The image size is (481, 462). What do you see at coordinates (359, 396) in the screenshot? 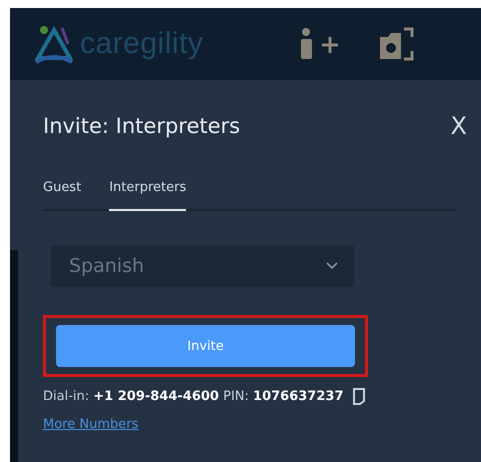
I see `copy-icon` at bounding box center [359, 396].